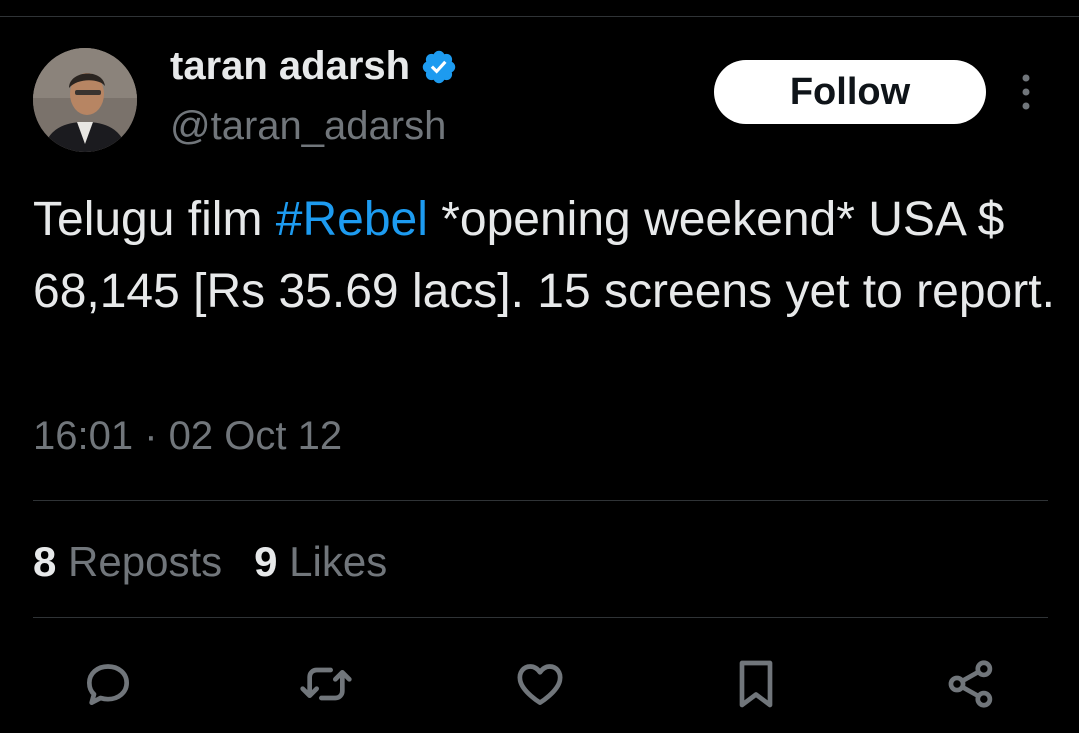 The height and width of the screenshot is (733, 1079). I want to click on top-divider, so click(539, 16).